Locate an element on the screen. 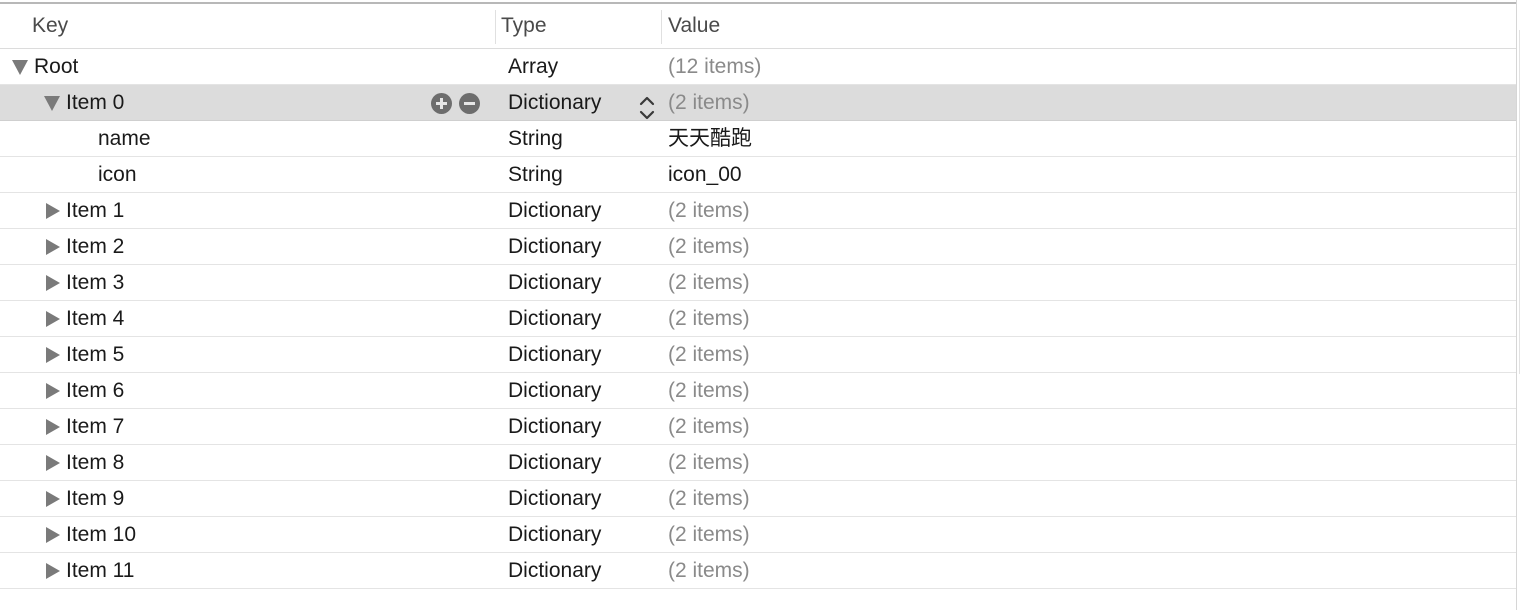 The height and width of the screenshot is (610, 1526). column-header-type: Type is located at coordinates (524, 26).